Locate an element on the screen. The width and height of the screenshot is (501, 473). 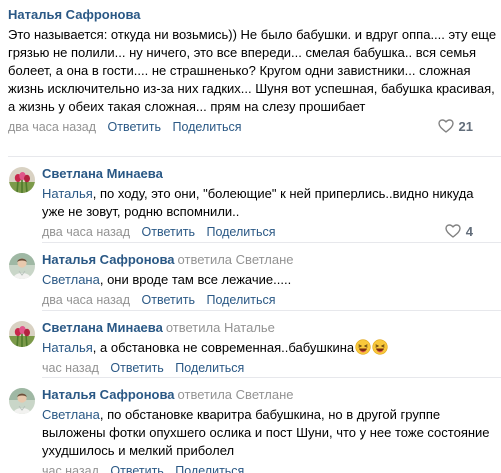
comment-actions: два часа назад Ответить Поделиться is located at coordinates (270, 300).